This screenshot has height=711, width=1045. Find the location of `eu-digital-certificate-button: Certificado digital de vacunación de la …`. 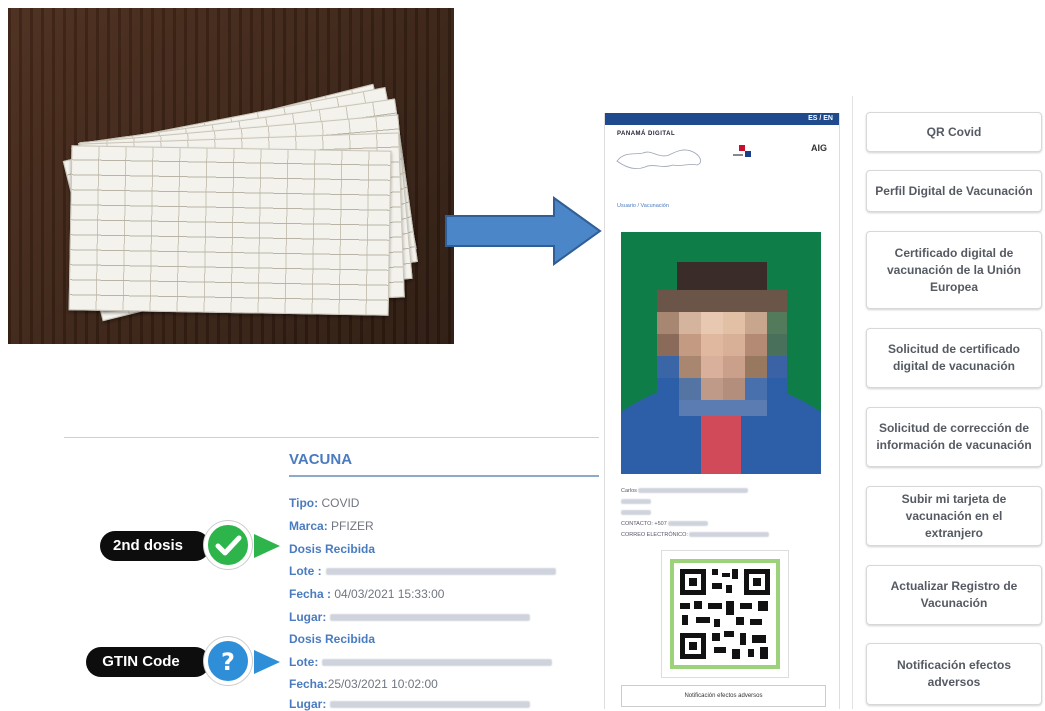

eu-digital-certificate-button: Certificado digital de vacunación de la … is located at coordinates (954, 270).